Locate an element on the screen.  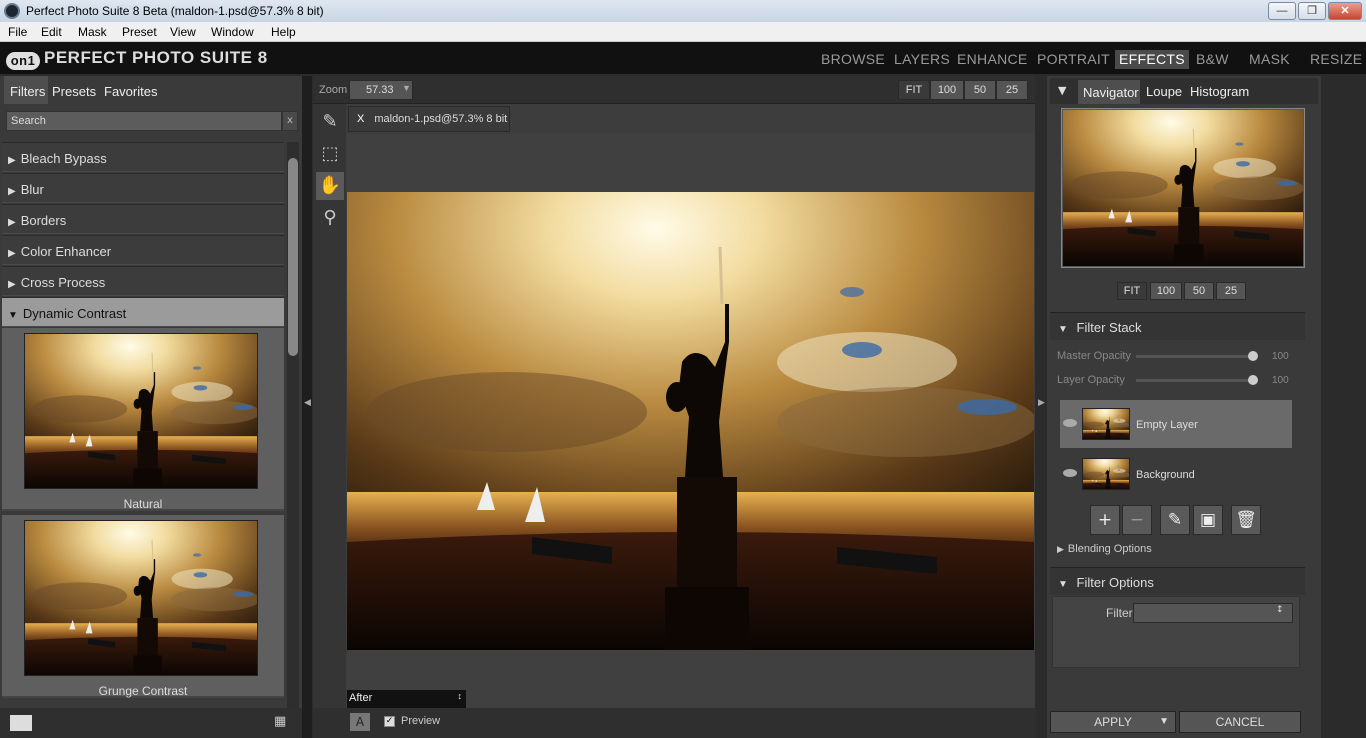
menu-view: View is located at coordinates (183, 30).